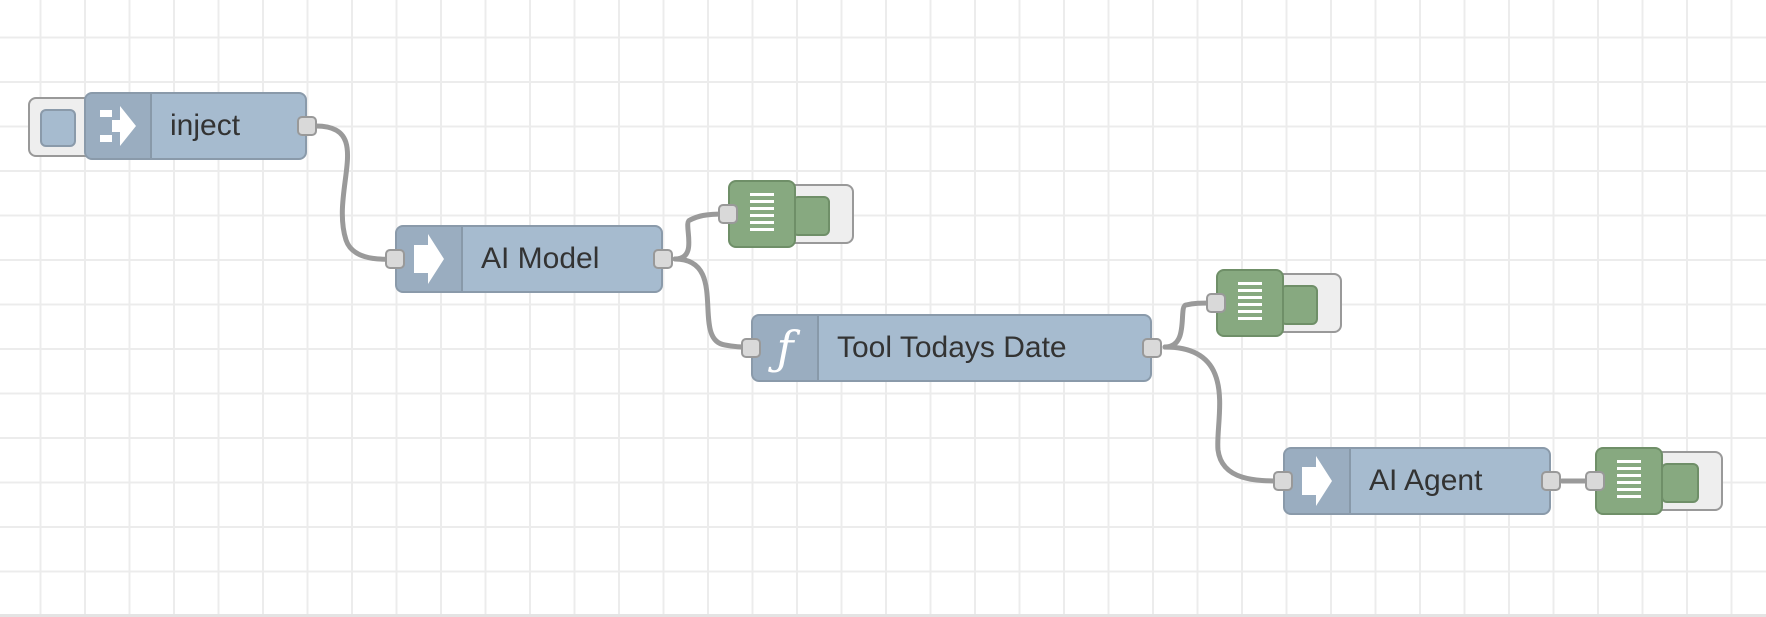 The width and height of the screenshot is (1766, 617). Describe the element at coordinates (119, 126) in the screenshot. I see `arrow-in-icon` at that location.